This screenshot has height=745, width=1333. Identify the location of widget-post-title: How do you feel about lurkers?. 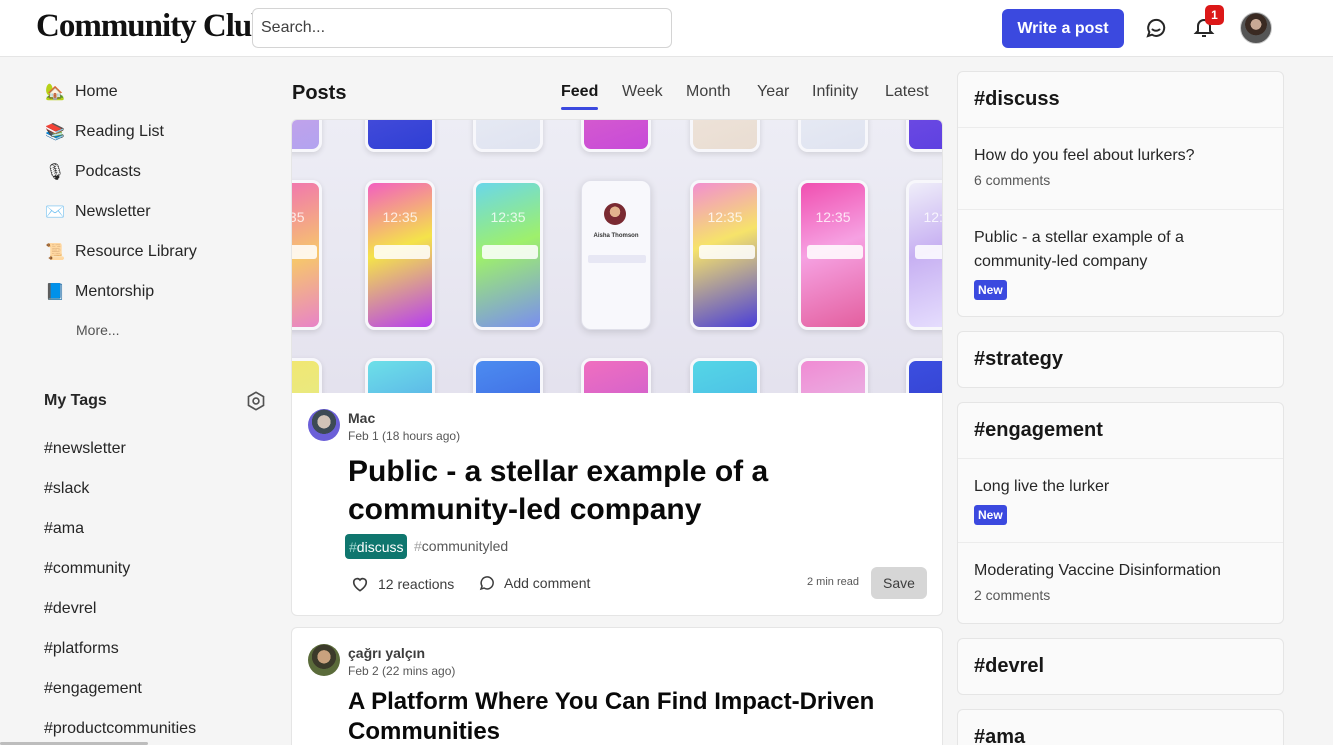
(1084, 155).